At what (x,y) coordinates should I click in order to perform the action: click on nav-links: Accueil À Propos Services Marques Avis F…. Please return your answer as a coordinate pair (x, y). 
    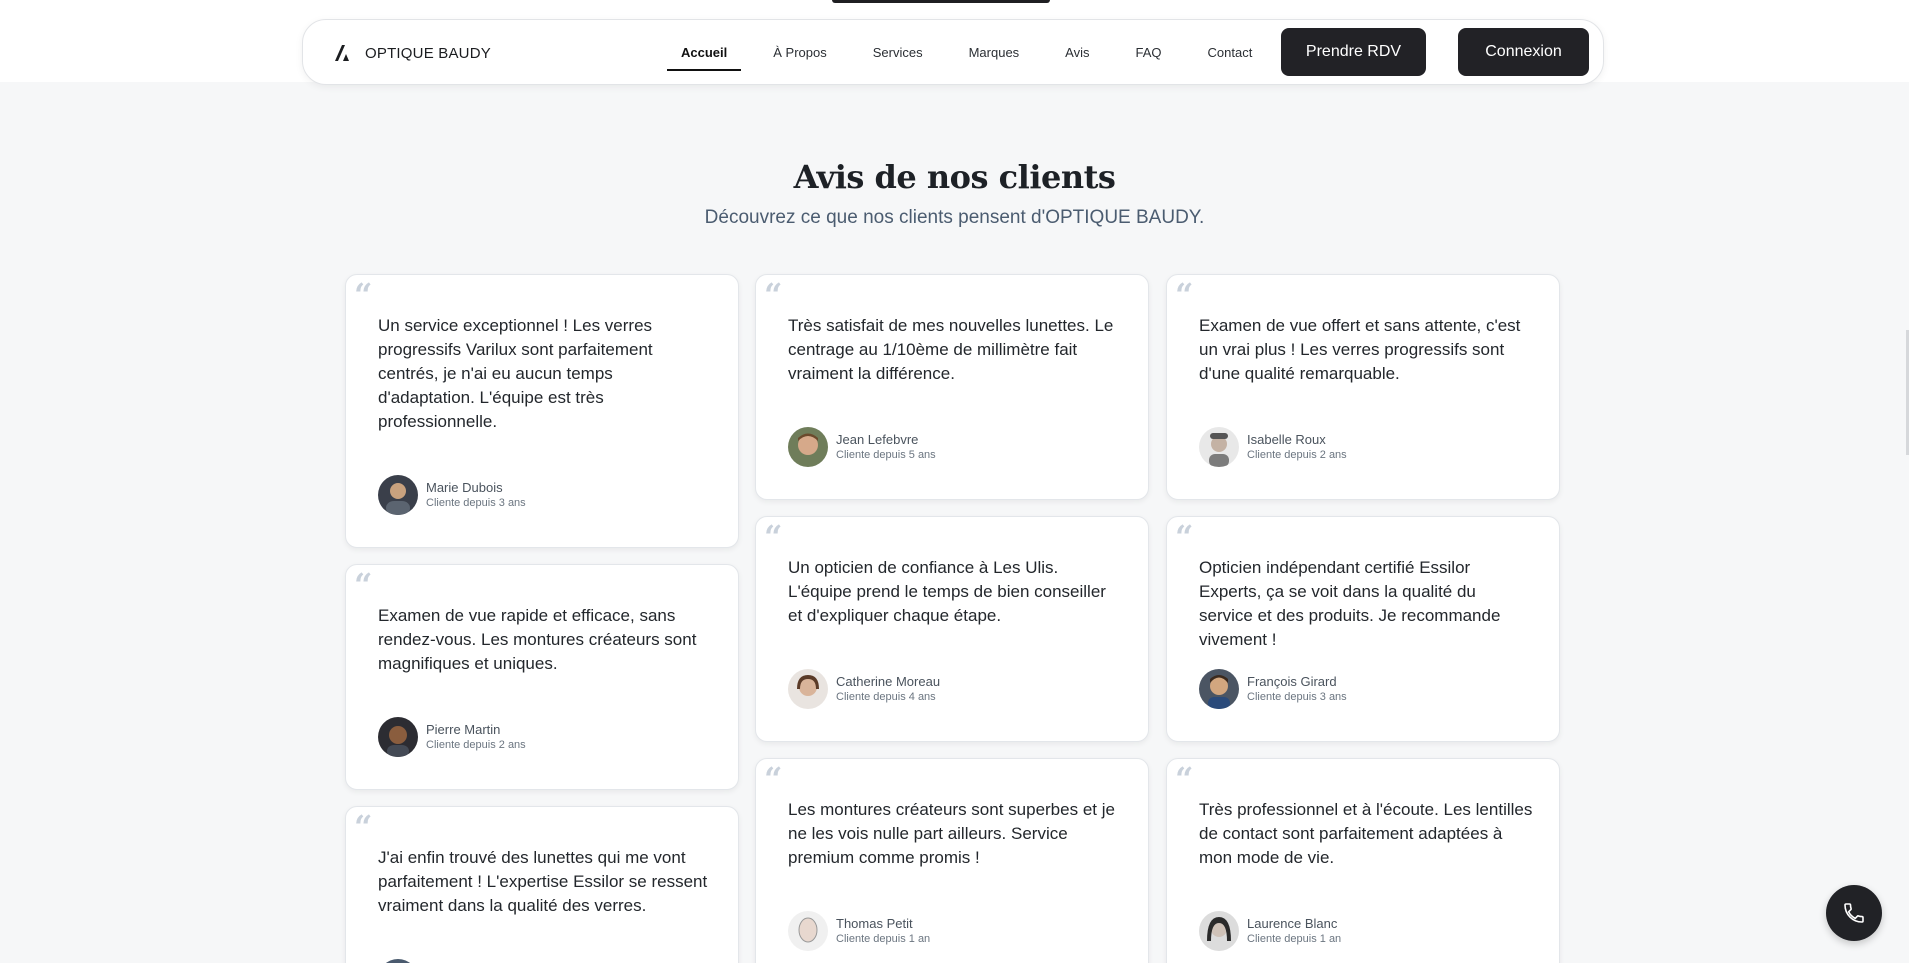
    Looking at the image, I should click on (966, 53).